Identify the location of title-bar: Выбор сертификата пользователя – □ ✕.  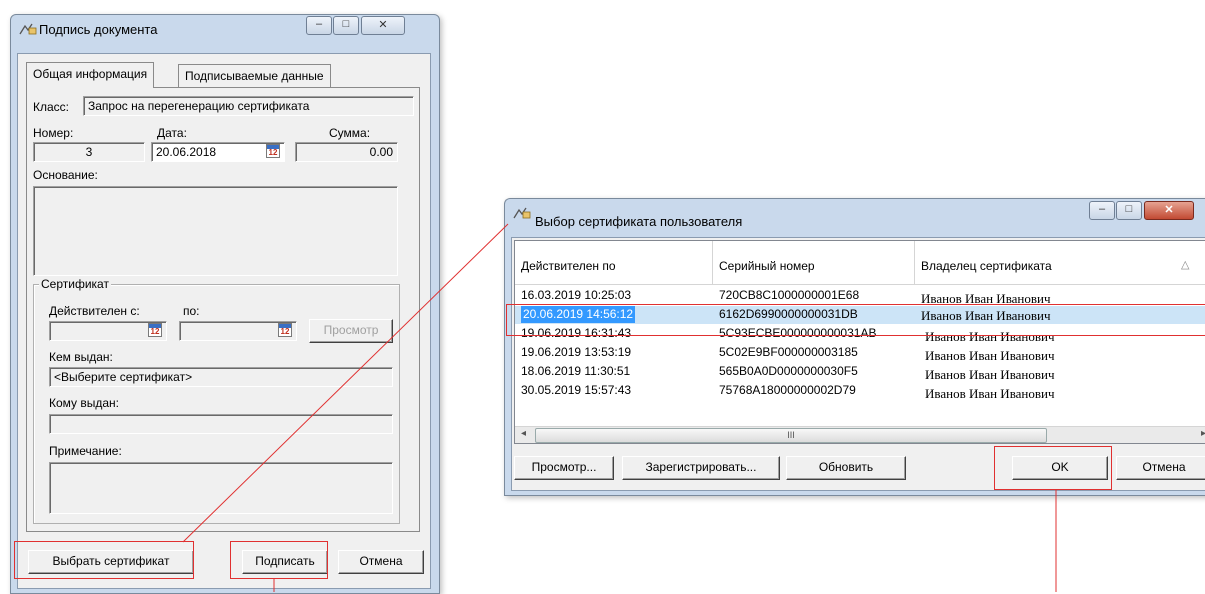
(855, 214).